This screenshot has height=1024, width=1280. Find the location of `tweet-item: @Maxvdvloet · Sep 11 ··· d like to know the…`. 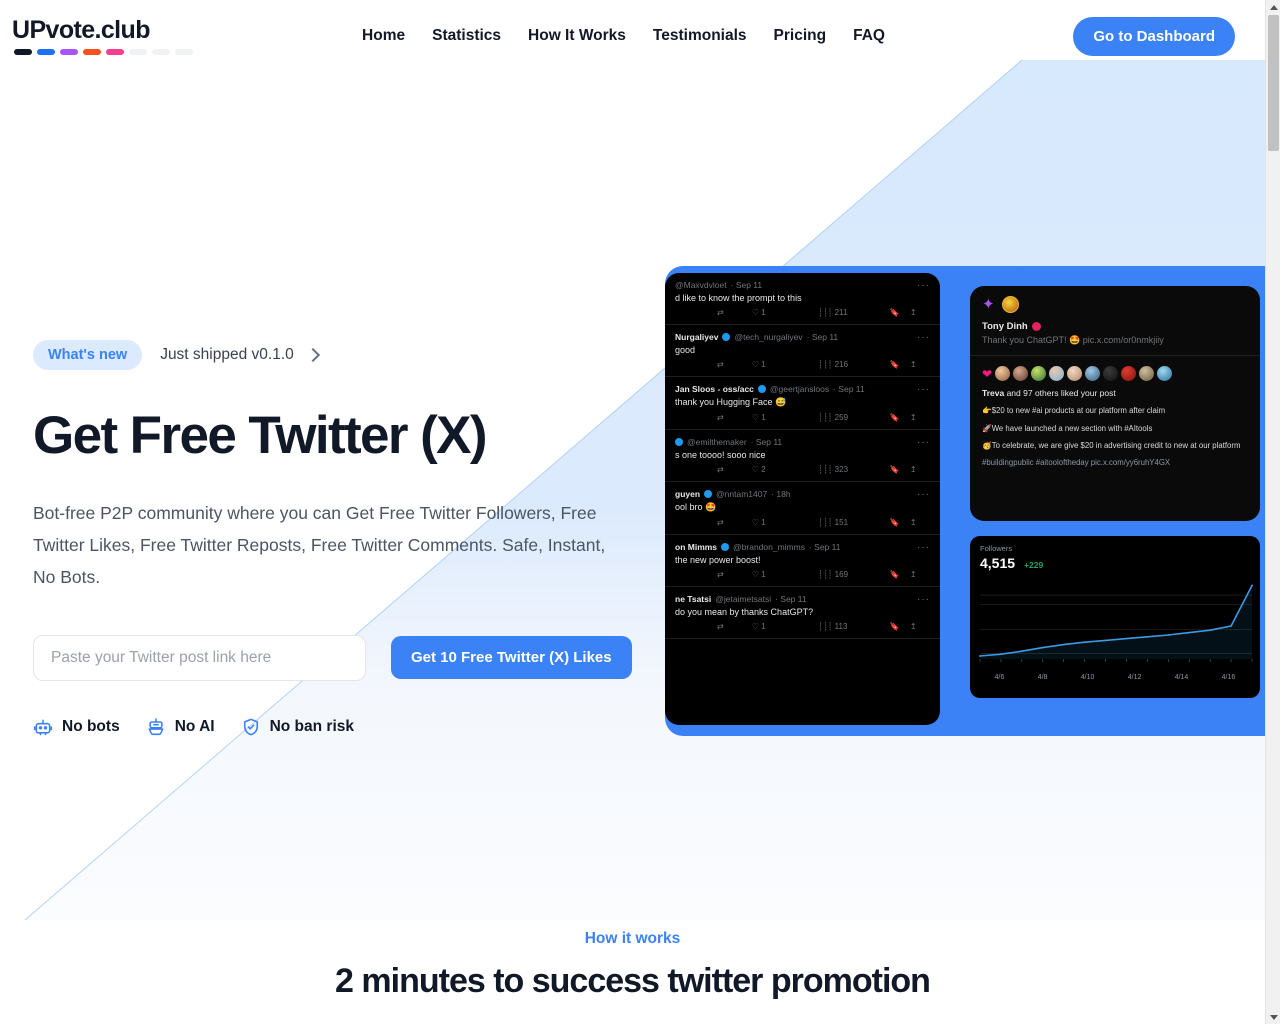

tweet-item: @Maxvdvloet · Sep 11 ··· d like to know the… is located at coordinates (802, 299).